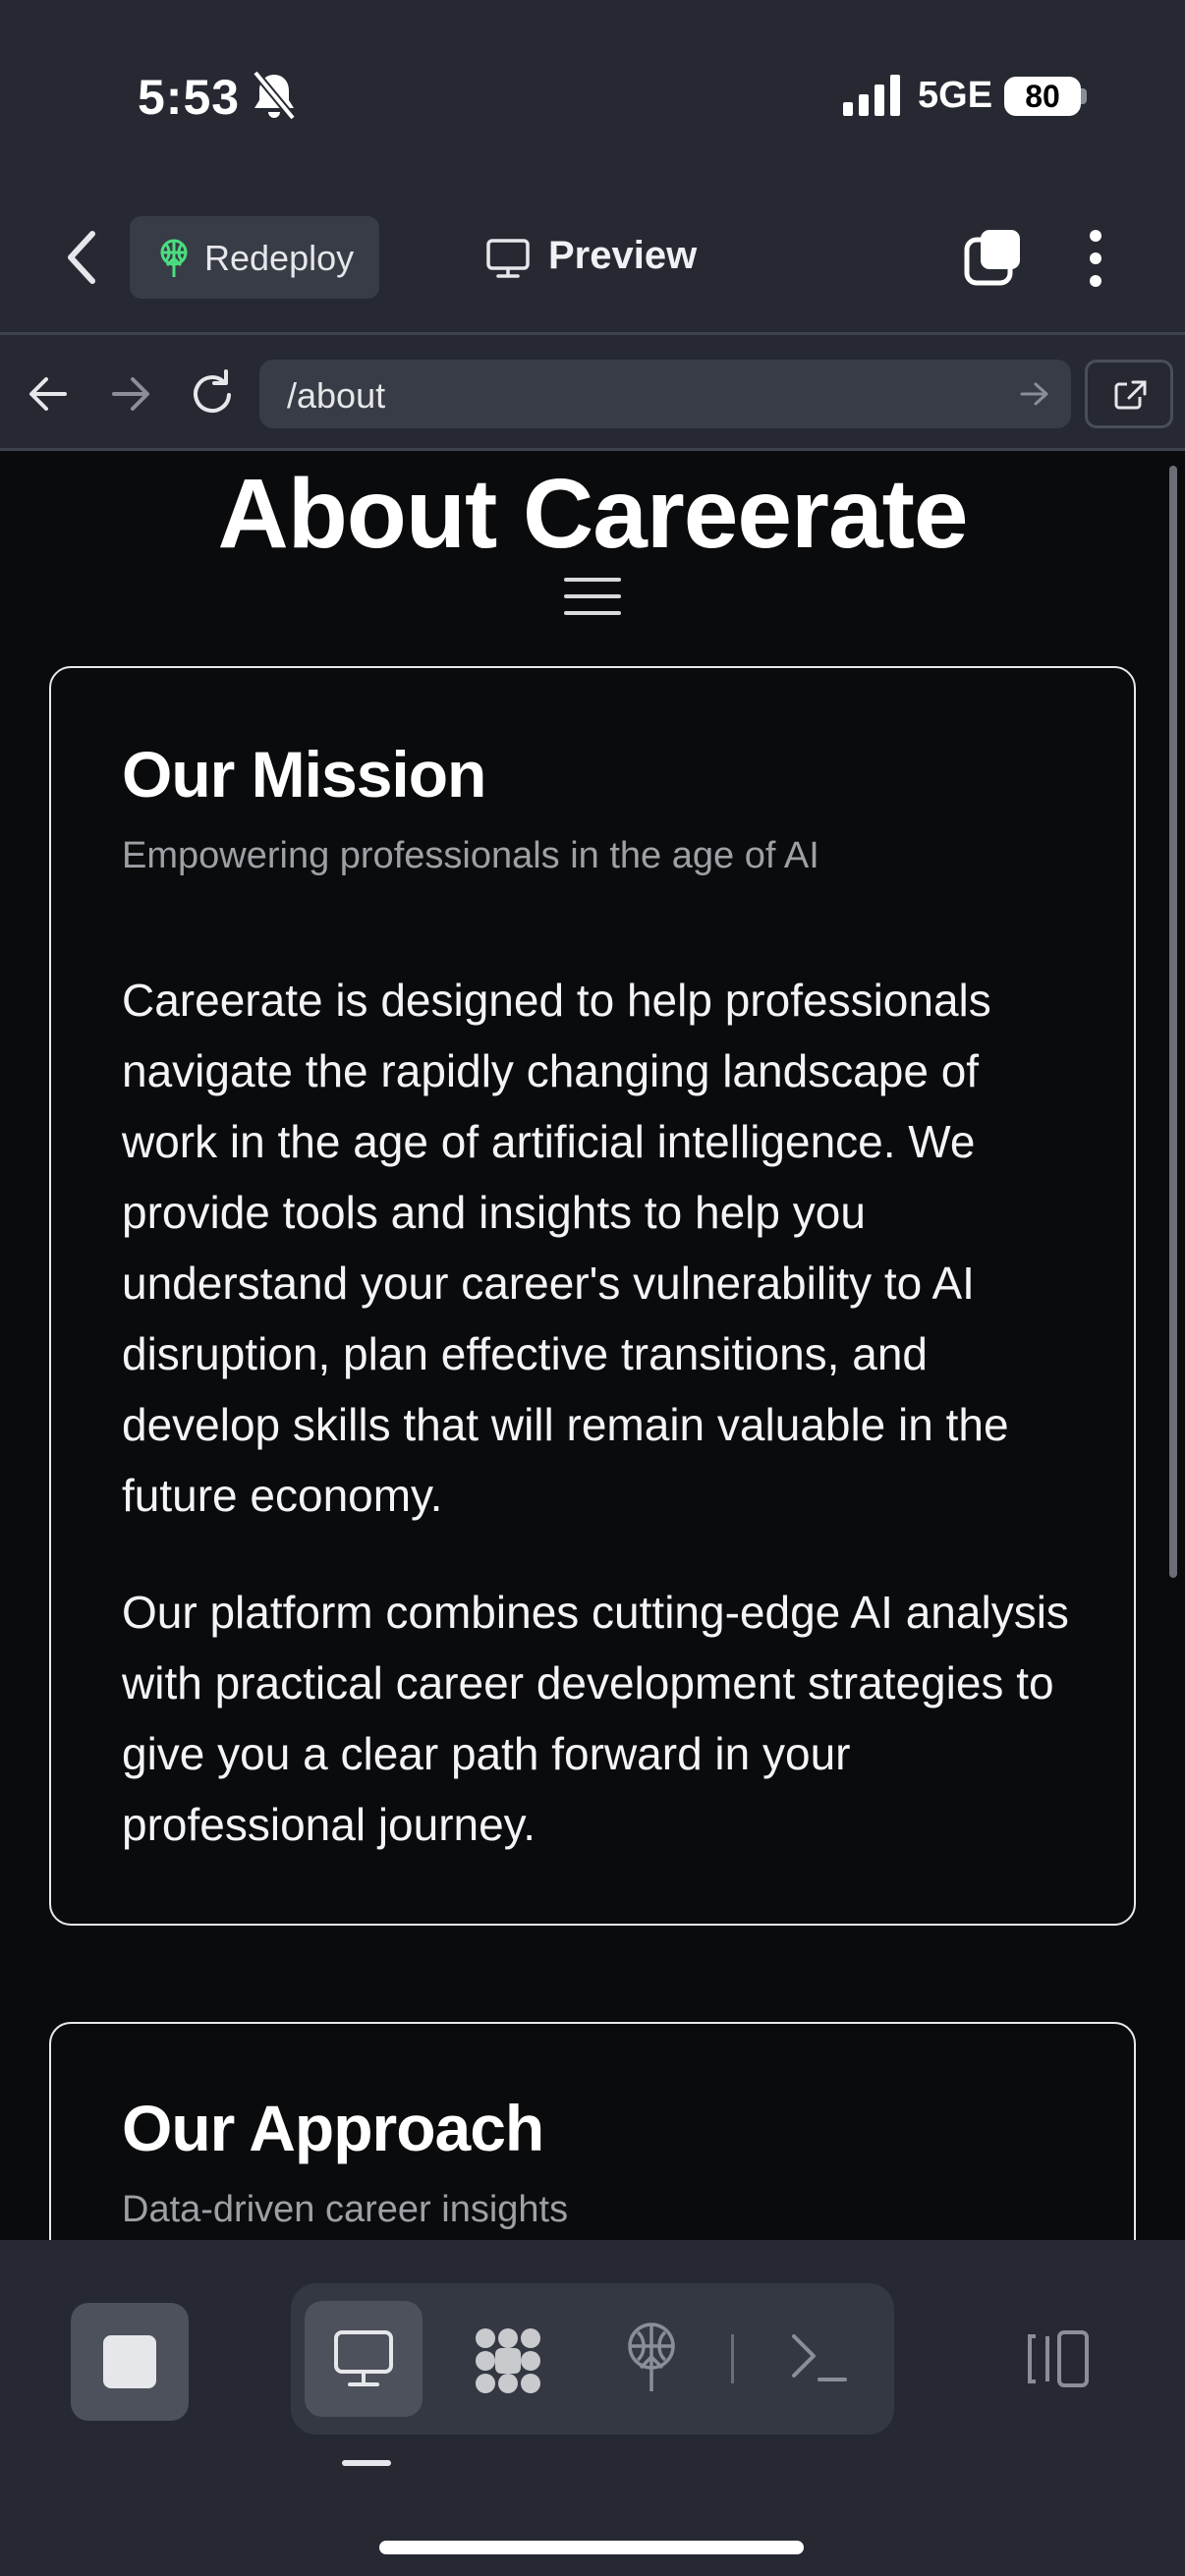 The image size is (1185, 2576). Describe the element at coordinates (592, 596) in the screenshot. I see `hamburger-icon` at that location.